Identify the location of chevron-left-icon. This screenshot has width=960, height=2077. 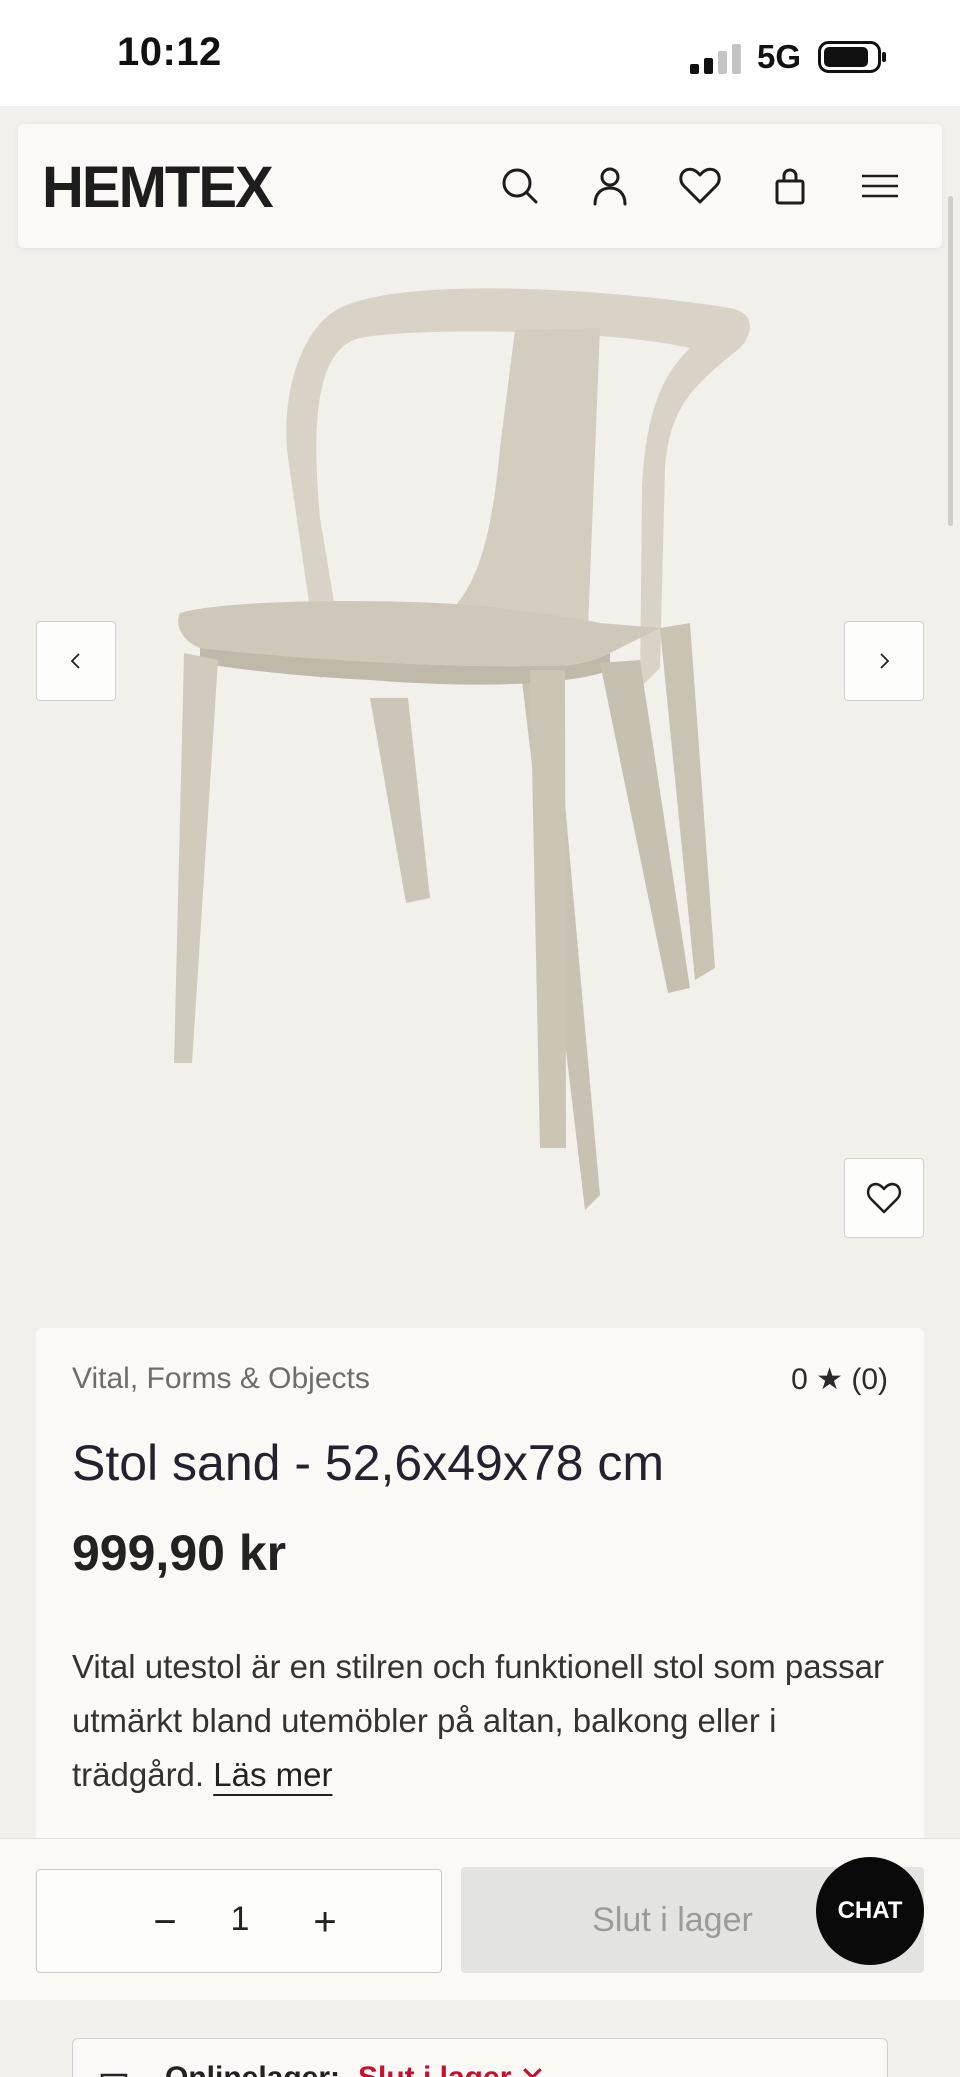
(75, 661).